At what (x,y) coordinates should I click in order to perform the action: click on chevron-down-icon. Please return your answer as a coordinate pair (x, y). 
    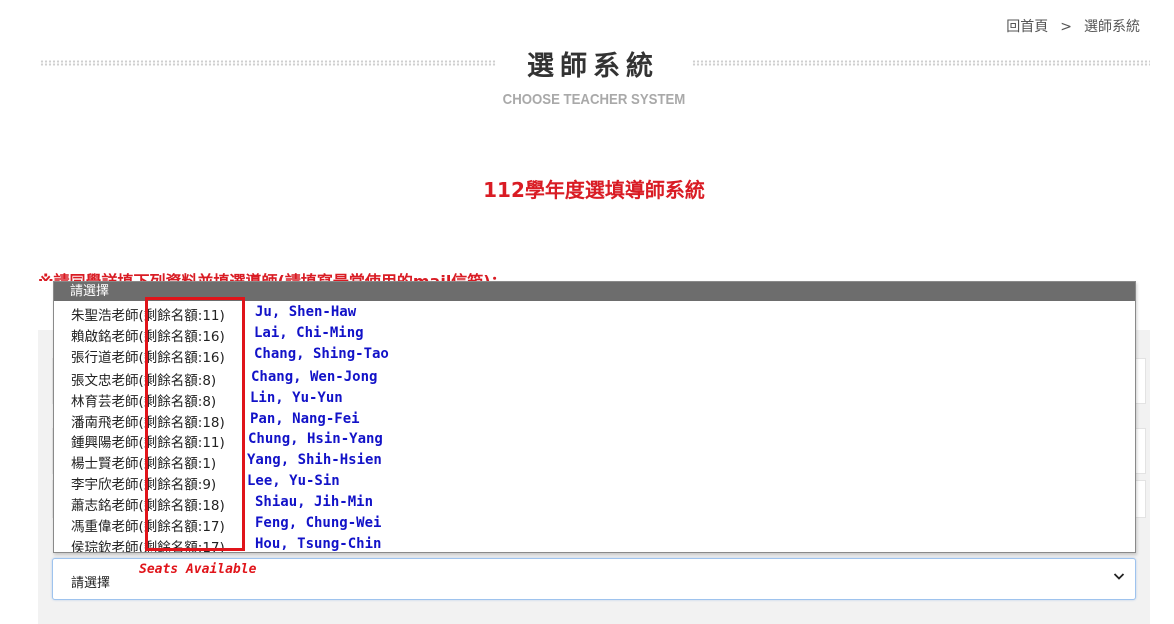
    Looking at the image, I should click on (1119, 576).